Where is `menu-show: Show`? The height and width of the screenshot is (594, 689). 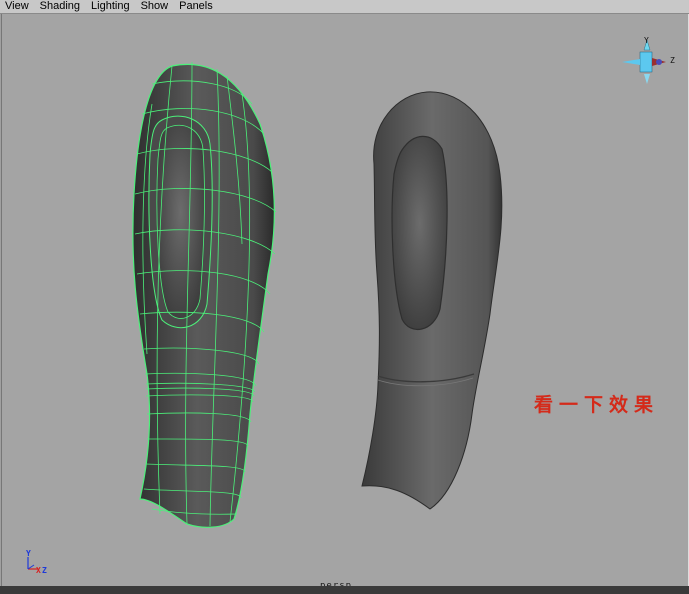
menu-show: Show is located at coordinates (155, 6).